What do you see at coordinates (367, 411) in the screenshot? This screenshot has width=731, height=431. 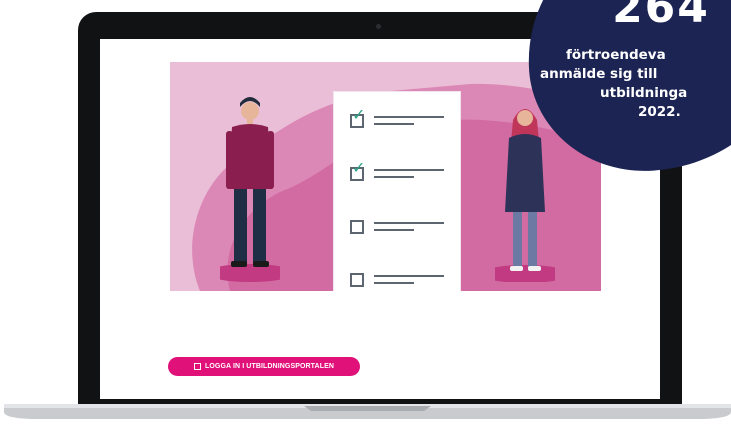 I see `laptop-base` at bounding box center [367, 411].